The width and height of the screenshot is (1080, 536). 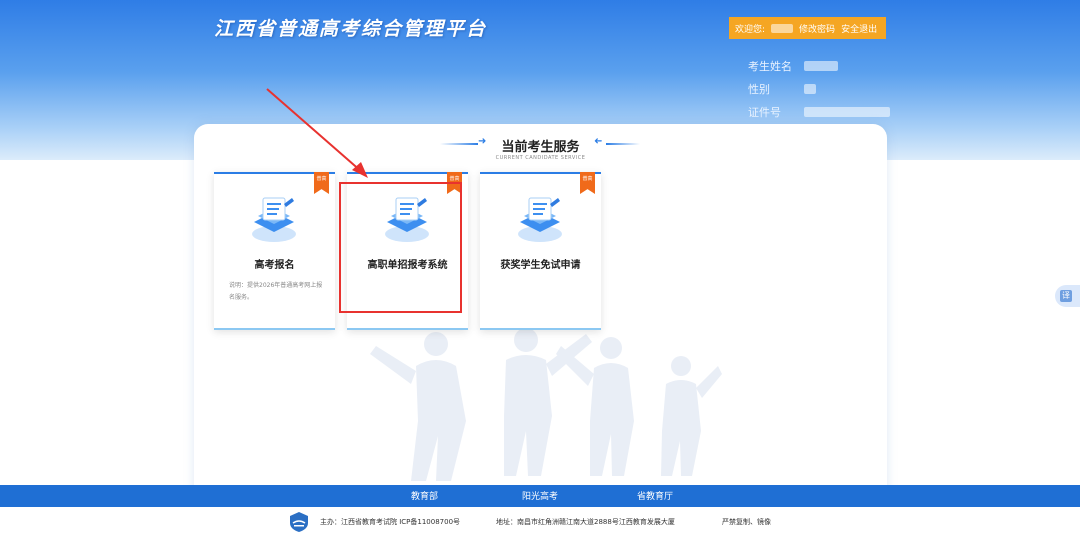 What do you see at coordinates (351, 29) in the screenshot?
I see `site-title: 江西省普通高考综合管理平台` at bounding box center [351, 29].